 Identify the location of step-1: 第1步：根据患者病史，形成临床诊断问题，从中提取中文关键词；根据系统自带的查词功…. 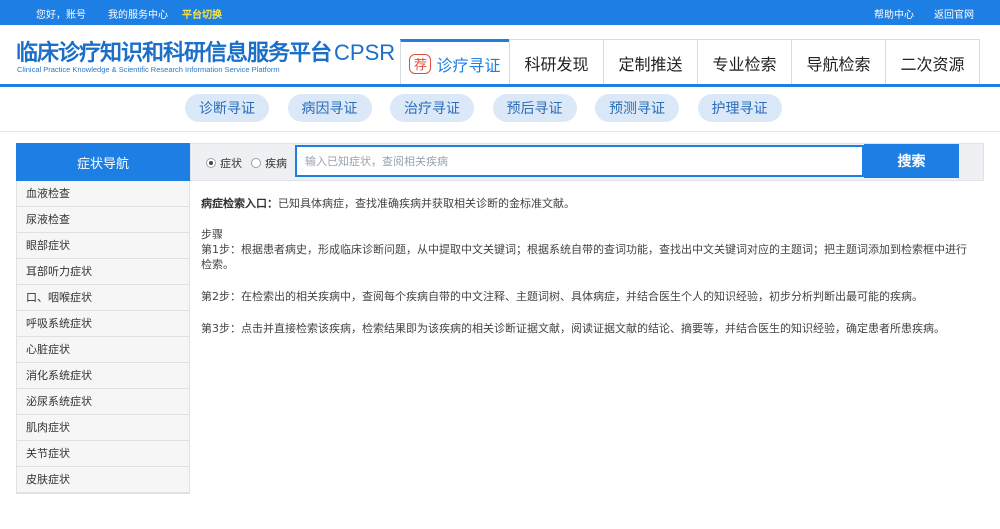
(584, 257).